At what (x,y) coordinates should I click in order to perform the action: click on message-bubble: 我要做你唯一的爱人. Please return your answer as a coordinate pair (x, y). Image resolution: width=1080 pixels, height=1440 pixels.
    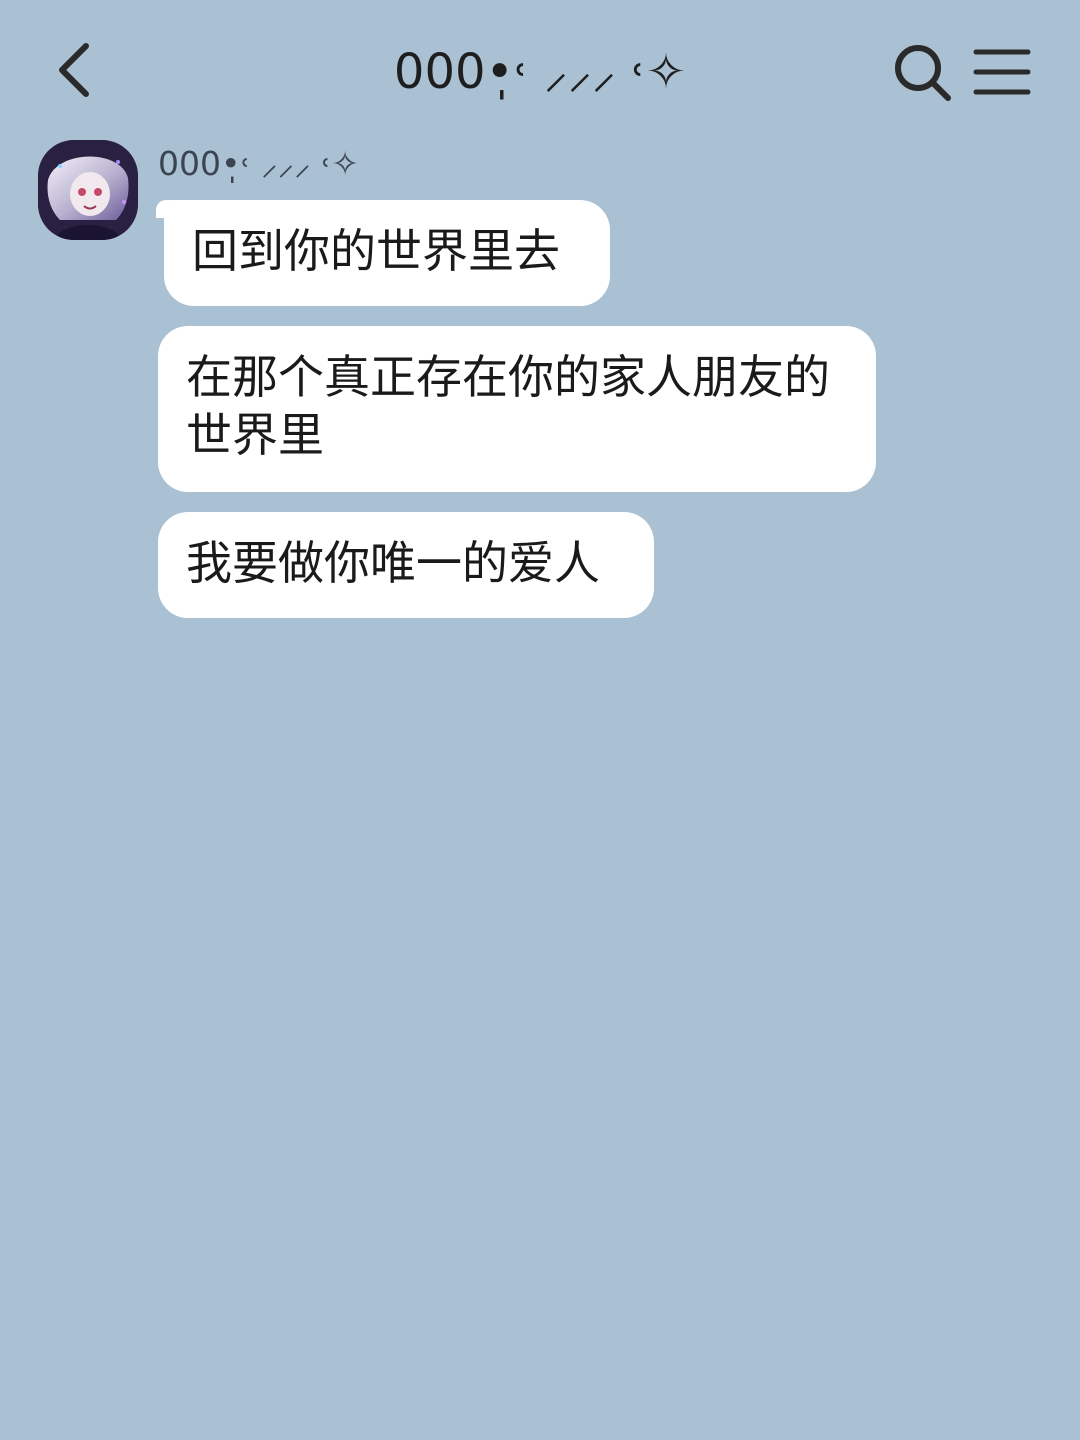
    Looking at the image, I should click on (406, 565).